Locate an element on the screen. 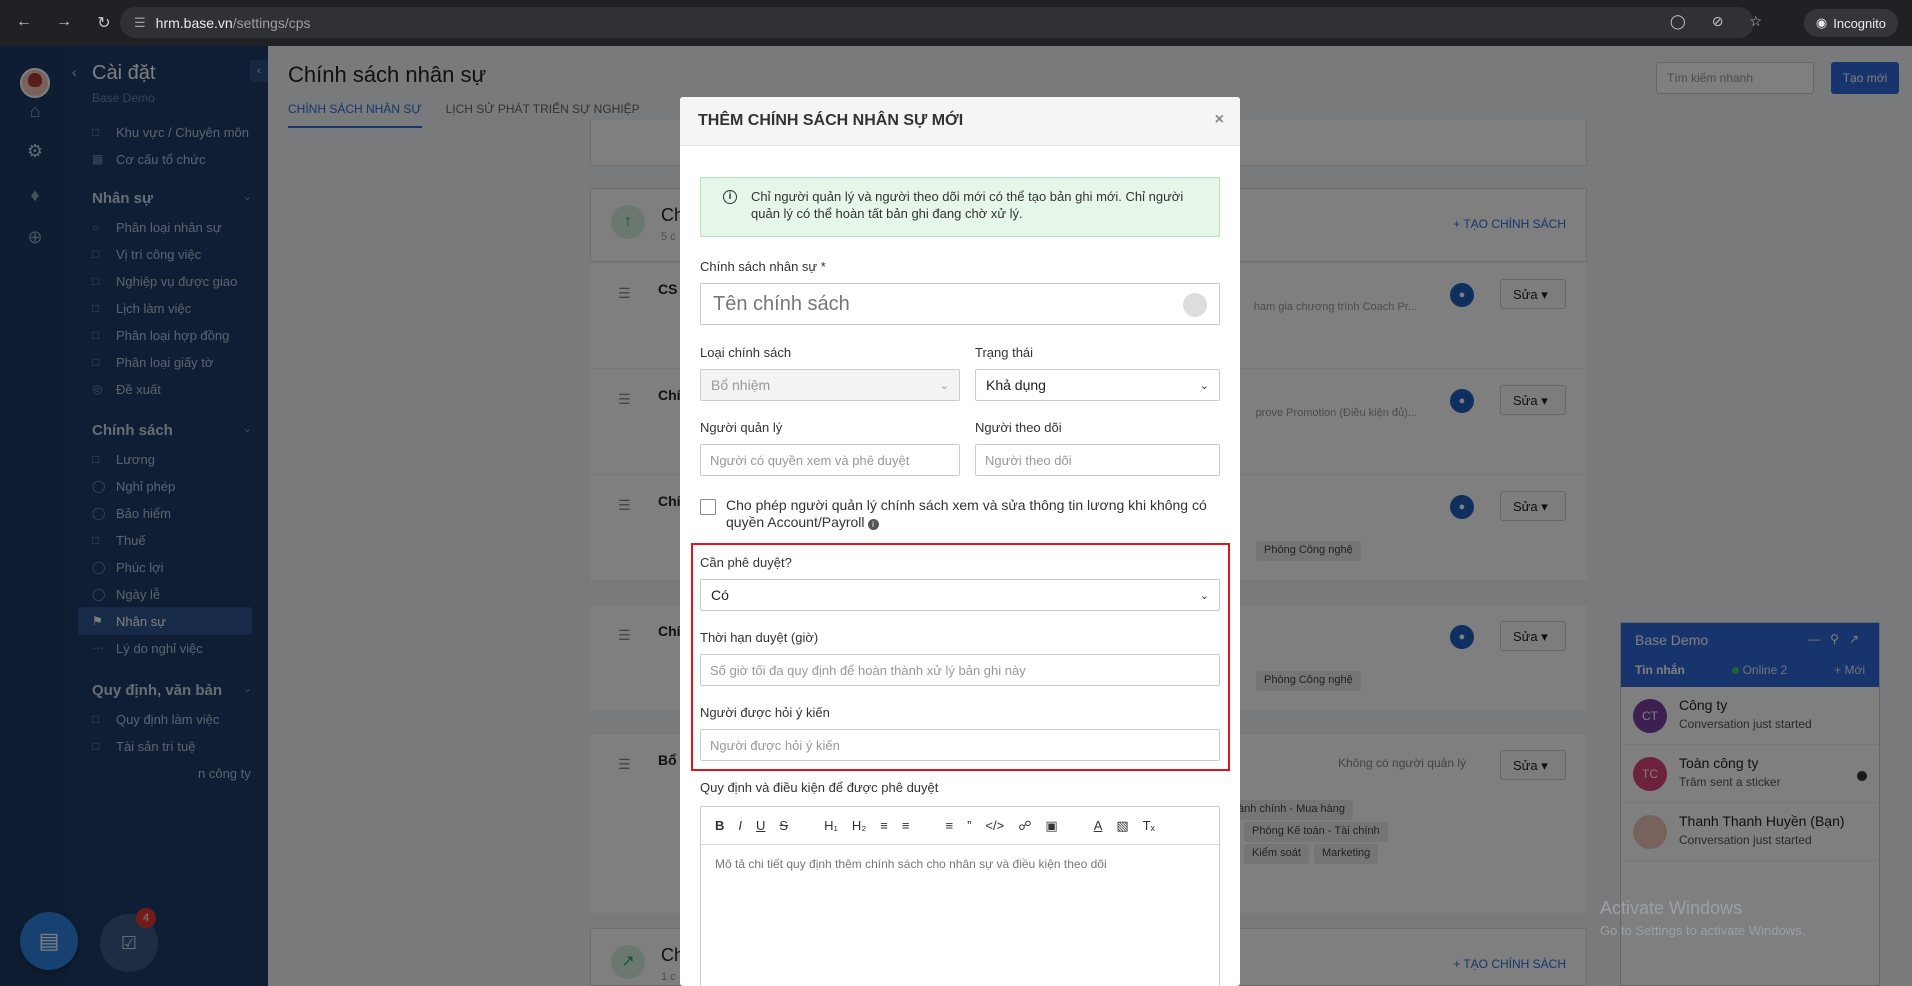 This screenshot has height=986, width=1912. activate-subtitle: Go to Settings to activate Windows. is located at coordinates (1703, 930).